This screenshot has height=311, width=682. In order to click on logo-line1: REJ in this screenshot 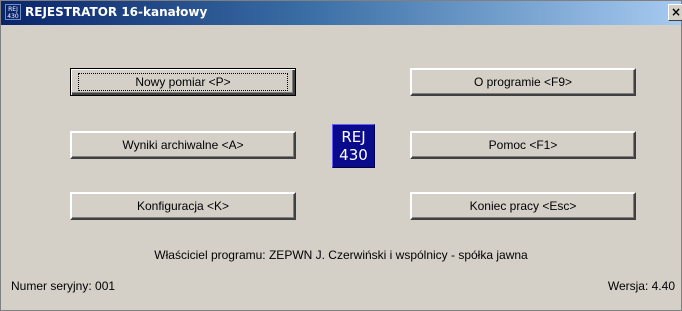, I will do `click(353, 137)`.